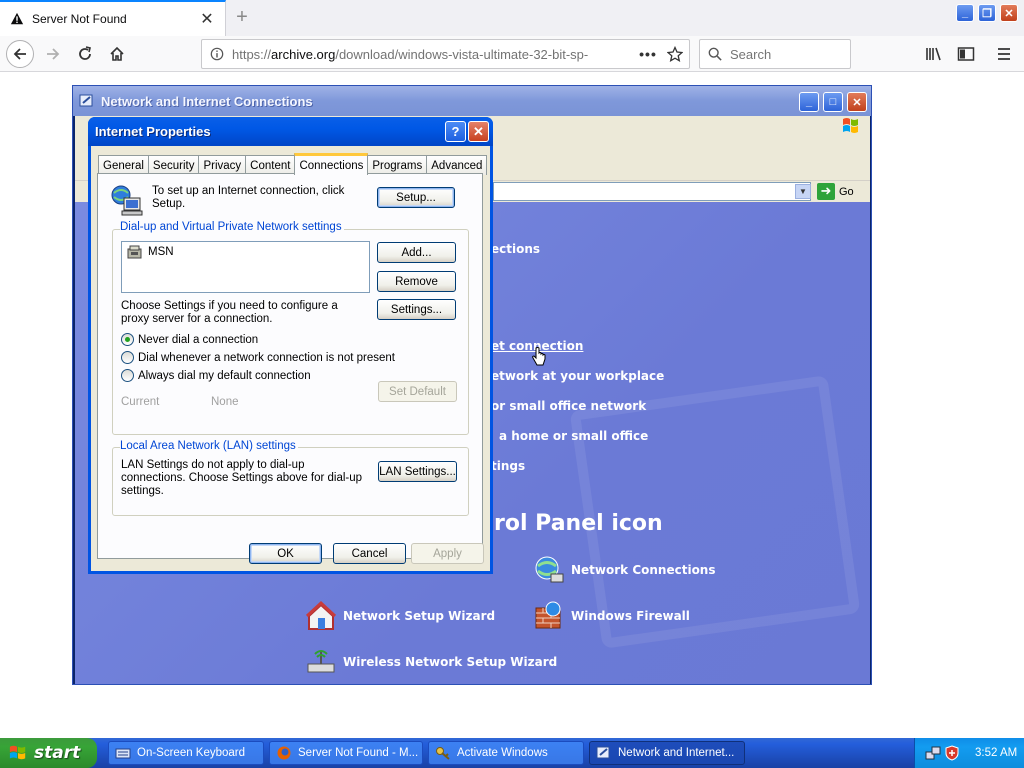 The height and width of the screenshot is (768, 1024). Describe the element at coordinates (207, 101) in the screenshot. I see `cp-window-title: Network and Internet Connections` at that location.